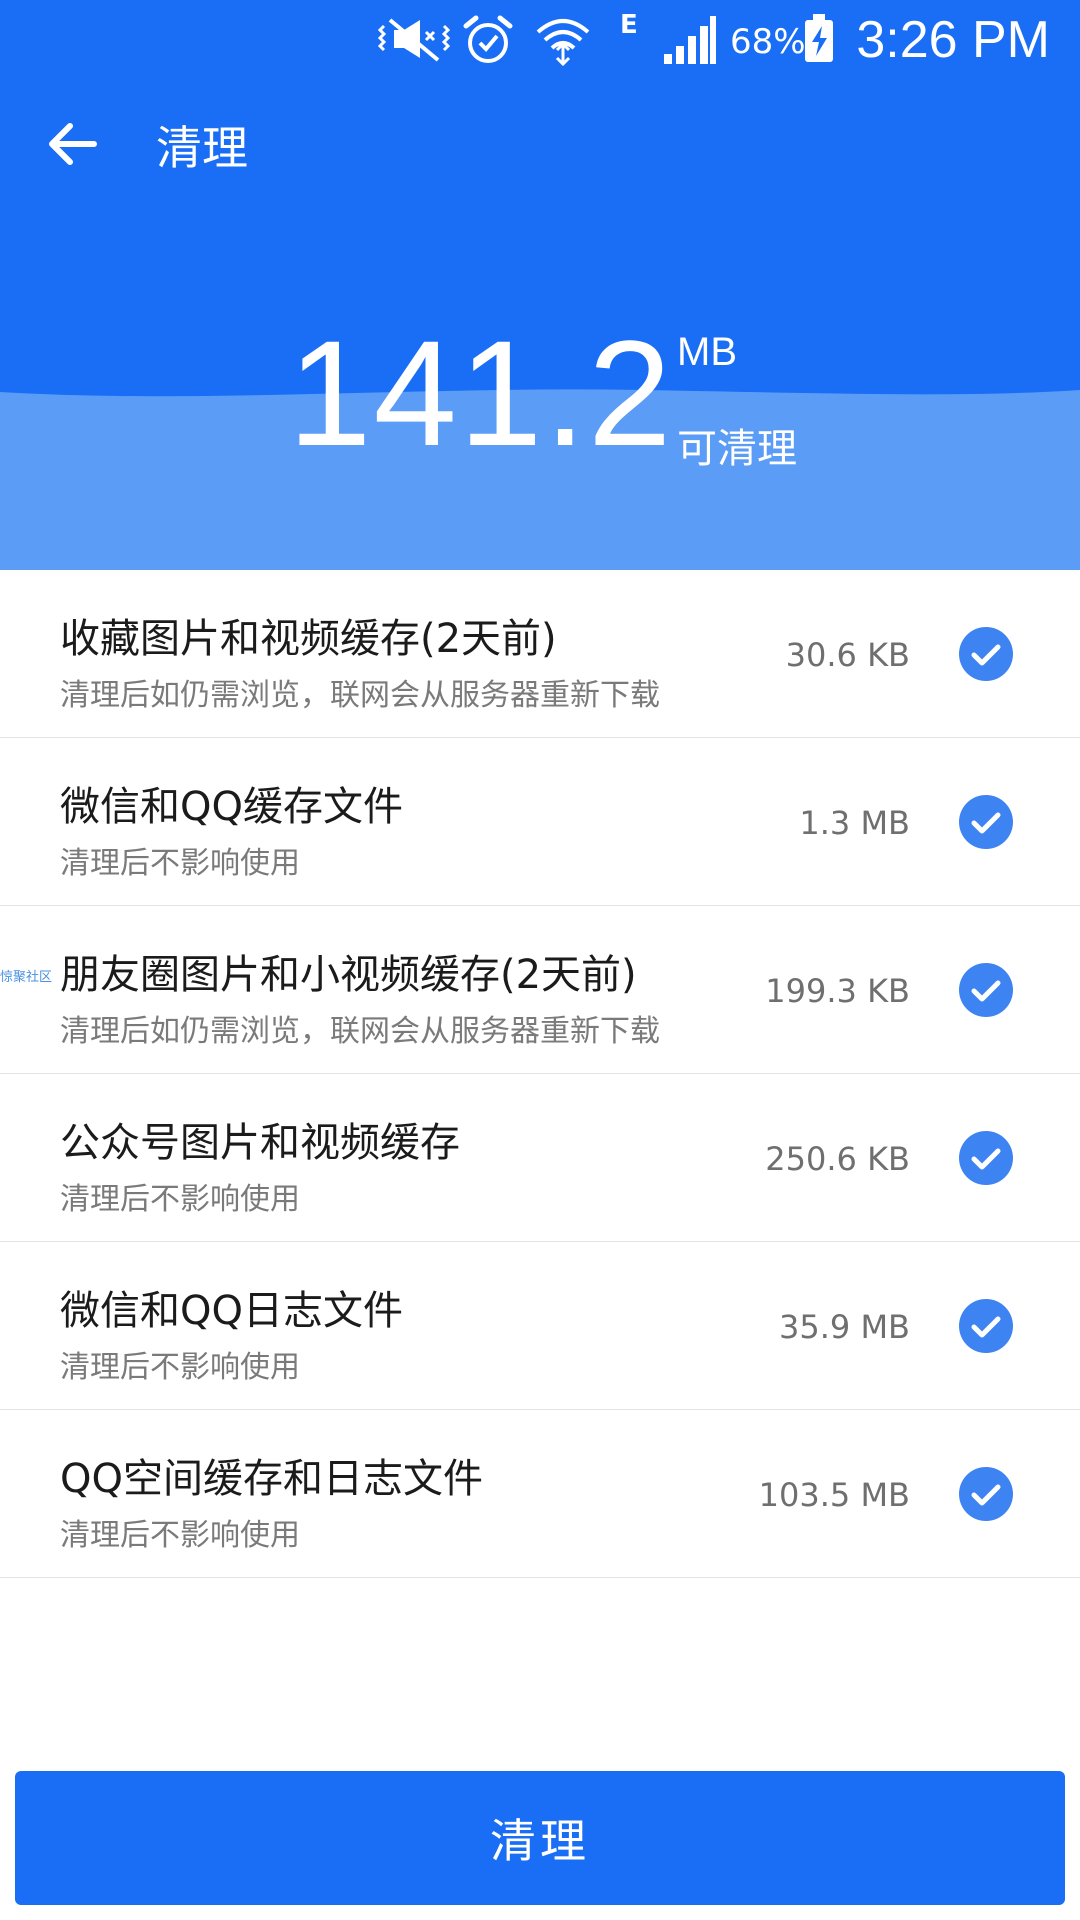 The height and width of the screenshot is (1920, 1080). I want to click on list-item: 公众号图片和视频缓存 清理后不影响使用 250.6 KB, so click(540, 1158).